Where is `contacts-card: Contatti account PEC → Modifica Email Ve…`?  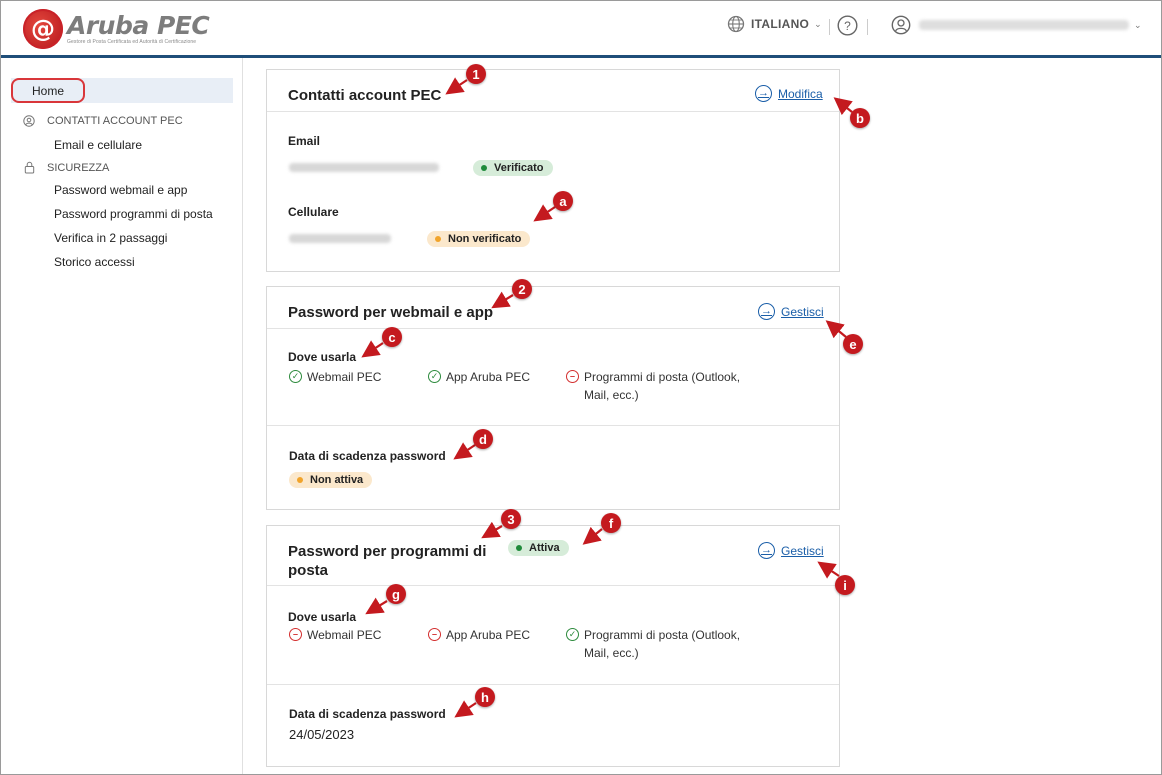
contacts-card: Contatti account PEC → Modifica Email Ve… is located at coordinates (553, 170).